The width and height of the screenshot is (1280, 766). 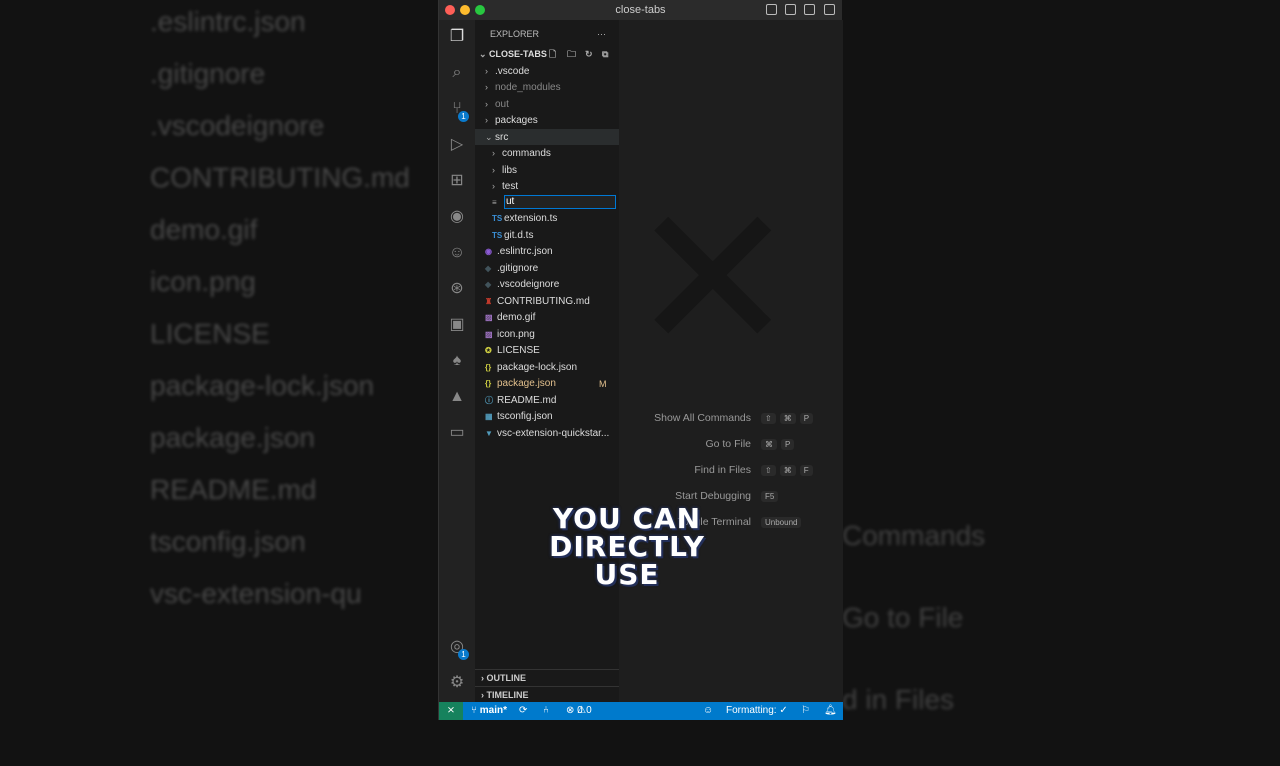 What do you see at coordinates (547, 136) in the screenshot?
I see `folder-item: ⌄ src` at bounding box center [547, 136].